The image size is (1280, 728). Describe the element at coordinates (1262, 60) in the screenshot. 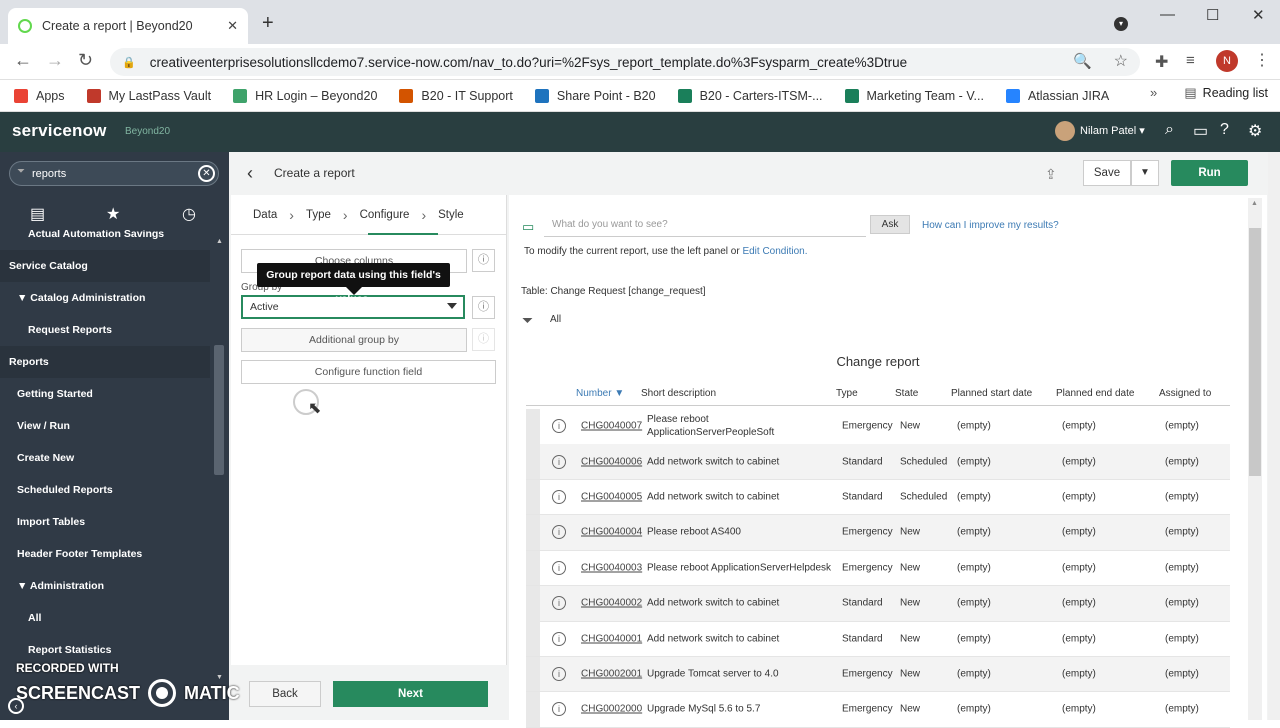

I see `browser-menu-icon: ⋮` at that location.